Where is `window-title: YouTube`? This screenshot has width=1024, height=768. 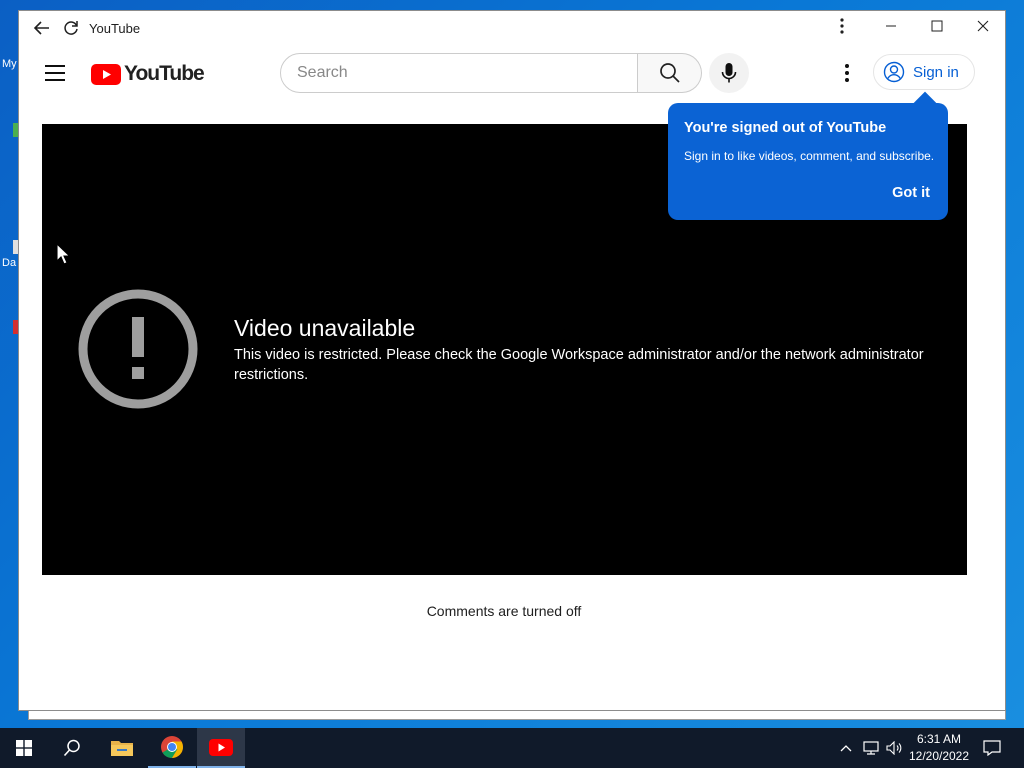
window-title: YouTube is located at coordinates (115, 28).